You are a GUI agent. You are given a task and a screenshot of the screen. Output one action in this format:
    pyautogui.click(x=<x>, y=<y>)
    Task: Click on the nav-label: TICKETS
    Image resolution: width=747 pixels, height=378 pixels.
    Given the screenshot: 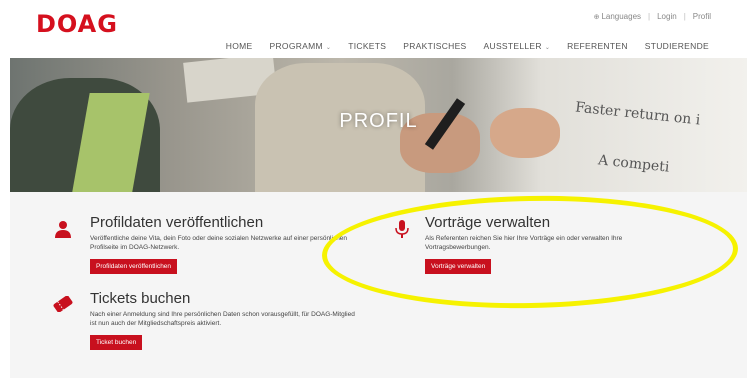 What is the action you would take?
    pyautogui.click(x=367, y=46)
    